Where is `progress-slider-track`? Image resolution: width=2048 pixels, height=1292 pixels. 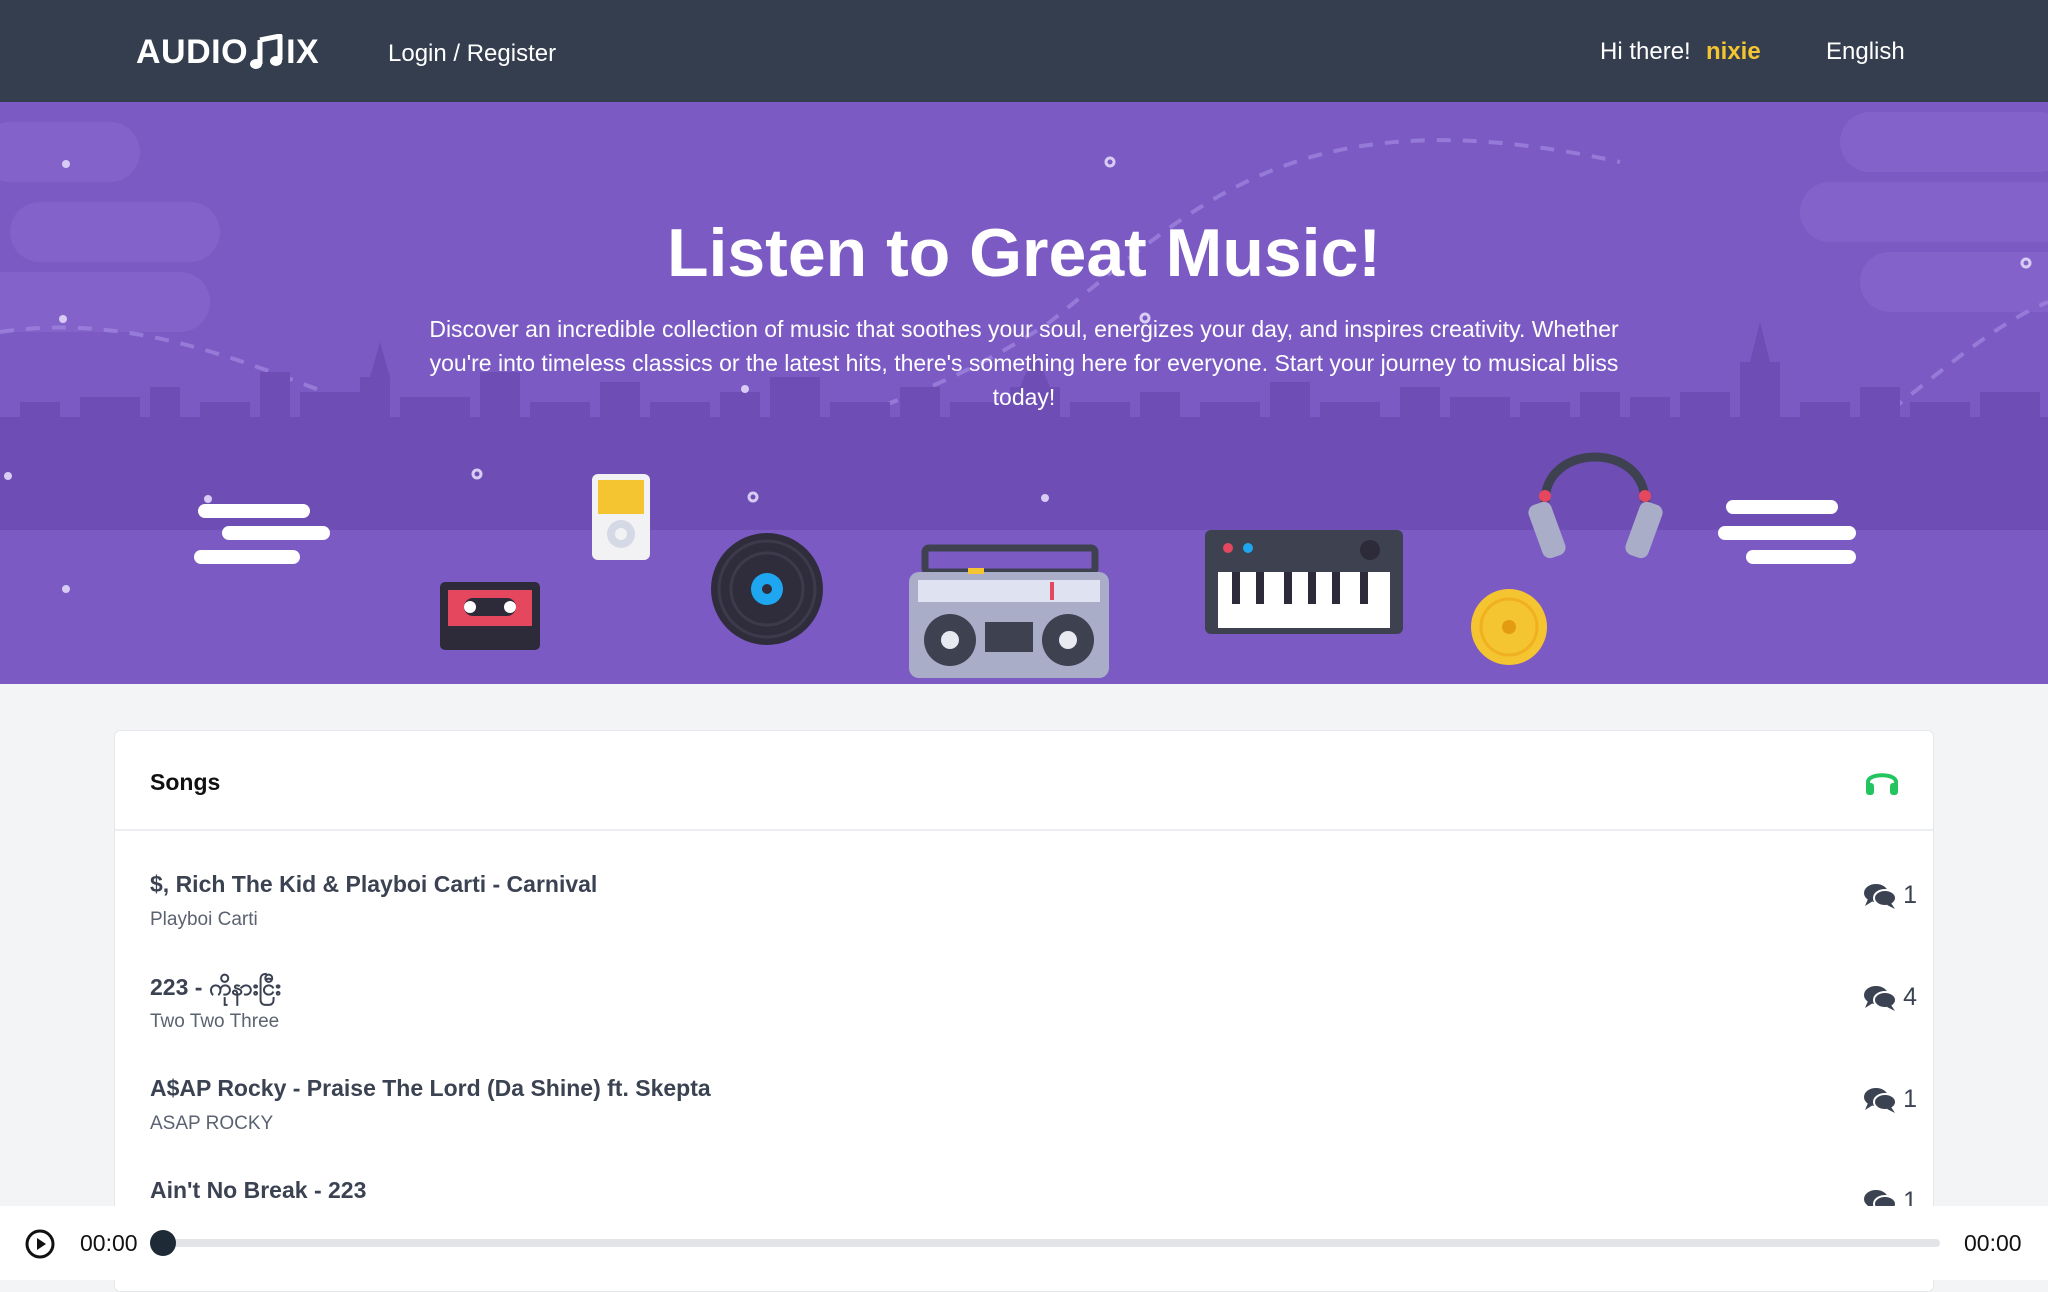 progress-slider-track is located at coordinates (1051, 1243).